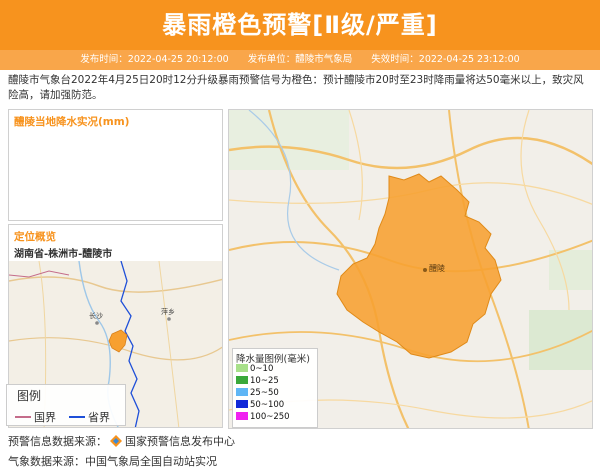 This screenshot has width=600, height=471. Describe the element at coordinates (99, 417) in the screenshot. I see `legend-label: 省界` at that location.